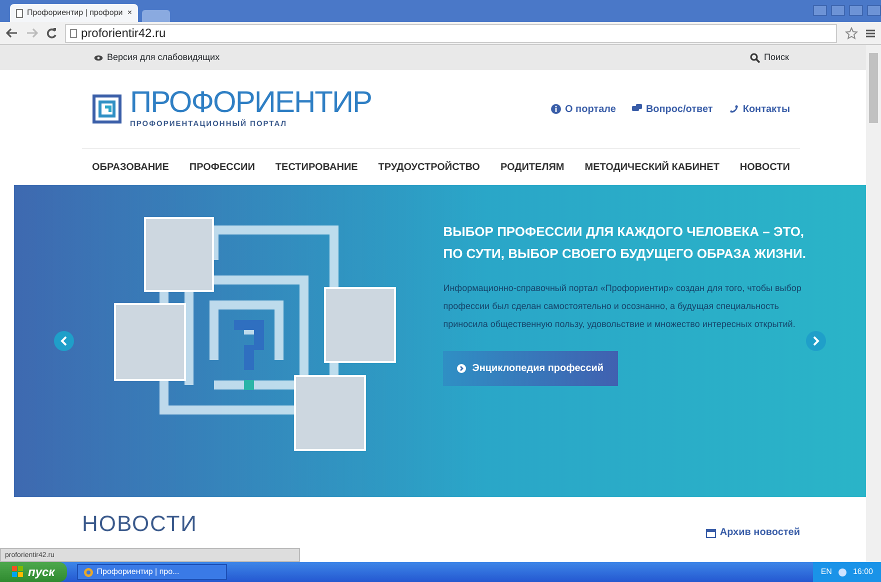 The image size is (881, 582). I want to click on nav-link: ПРОФЕССИИ, so click(222, 167).